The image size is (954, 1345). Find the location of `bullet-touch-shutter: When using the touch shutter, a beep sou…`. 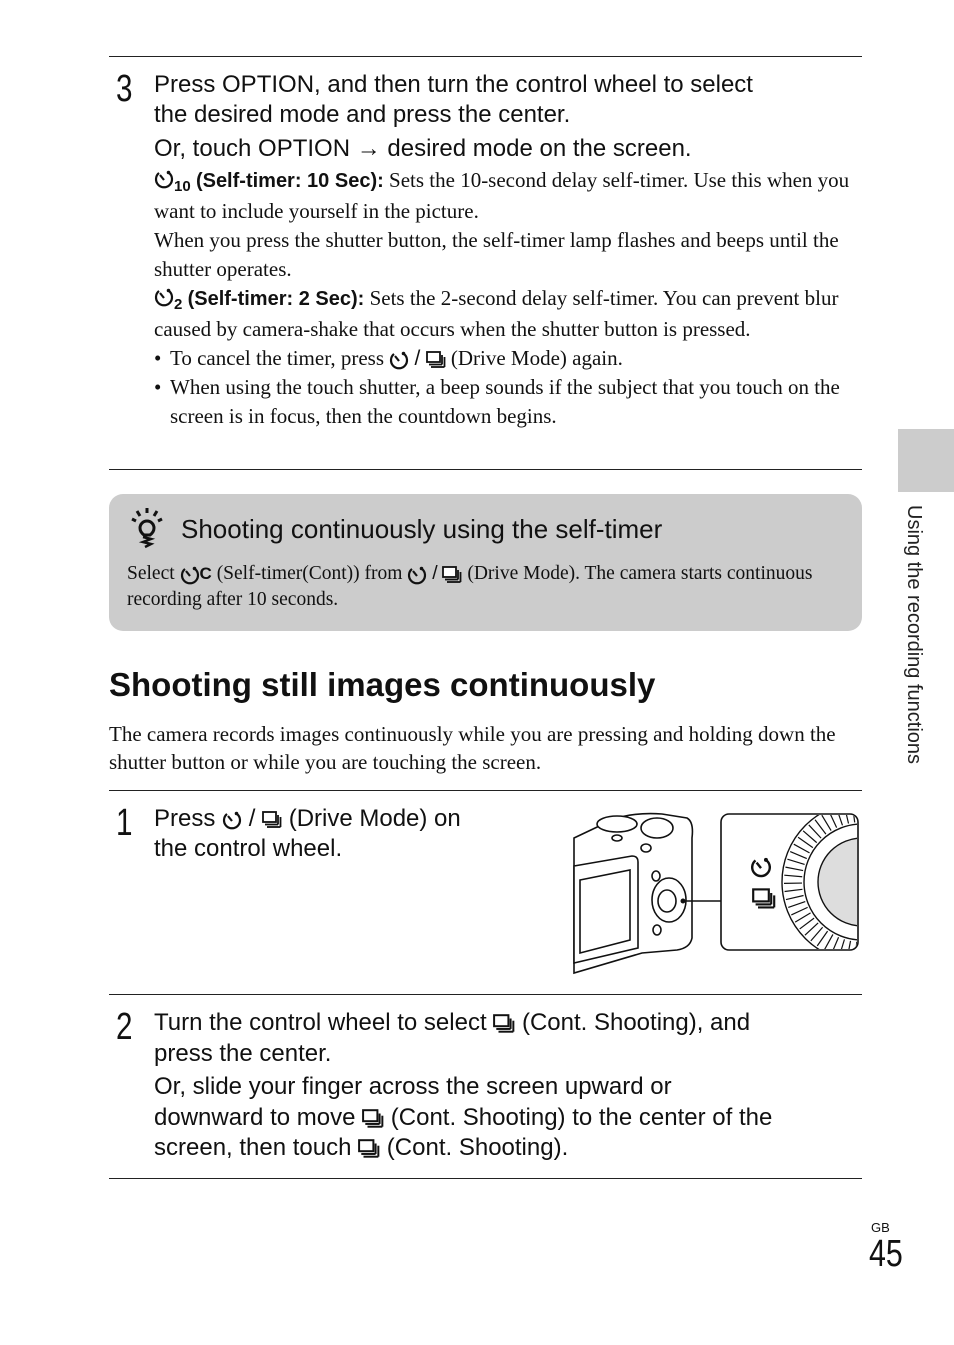

bullet-touch-shutter: When using the touch shutter, a beep sou… is located at coordinates (509, 402).